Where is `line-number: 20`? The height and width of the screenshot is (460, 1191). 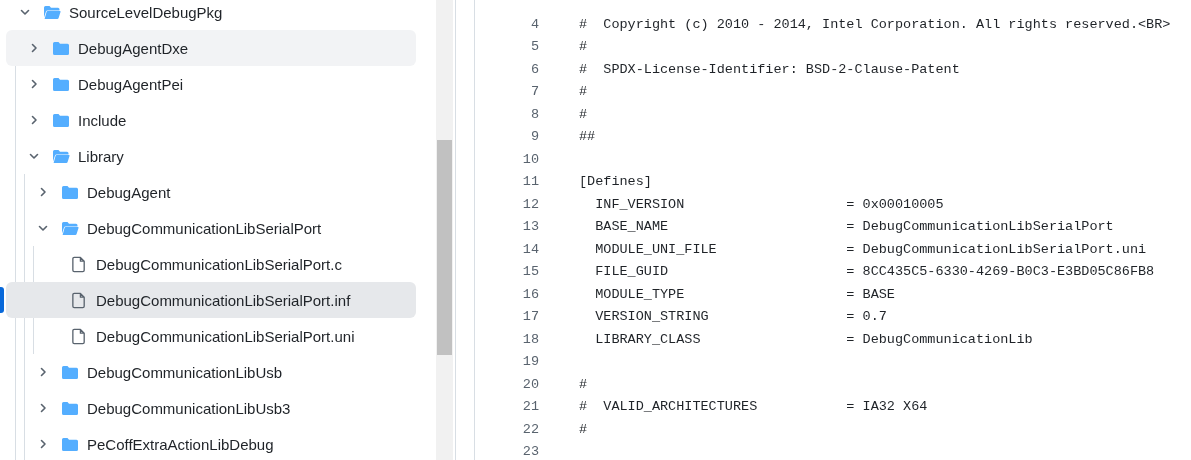 line-number: 20 is located at coordinates (530, 384).